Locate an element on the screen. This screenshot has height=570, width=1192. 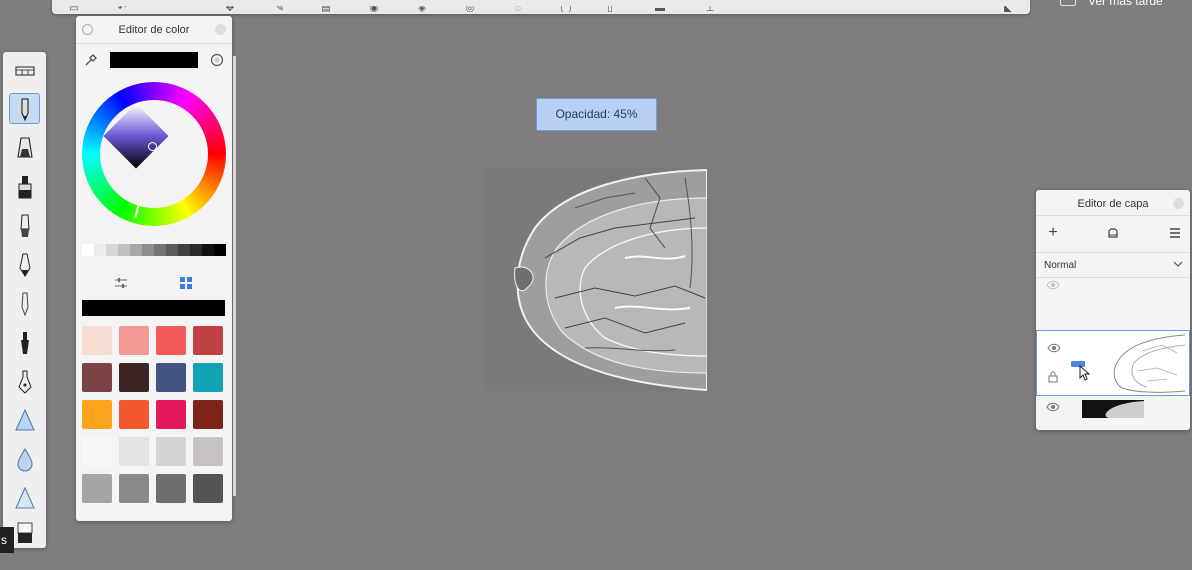
toolbar-icon: ◌ is located at coordinates (518, 9).